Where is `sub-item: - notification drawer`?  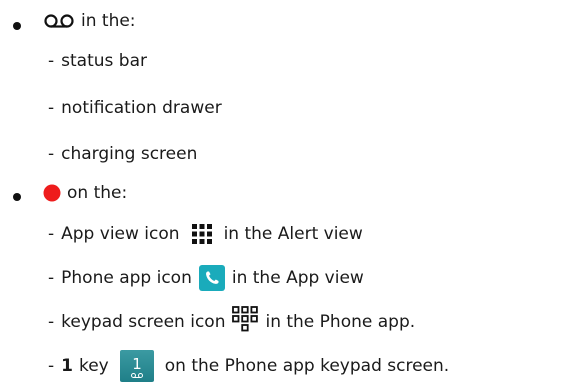
sub-item: - notification drawer is located at coordinates (135, 108).